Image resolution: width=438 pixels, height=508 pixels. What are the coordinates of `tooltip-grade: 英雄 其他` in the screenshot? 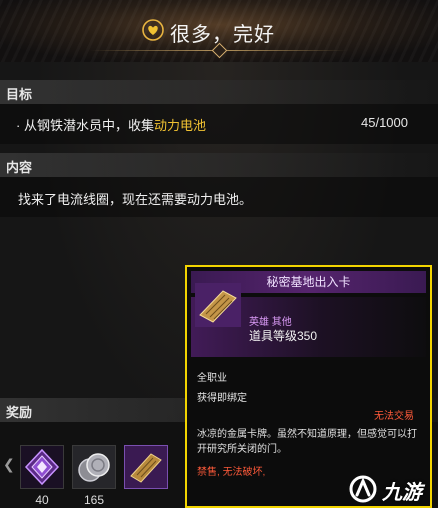 It's located at (270, 322).